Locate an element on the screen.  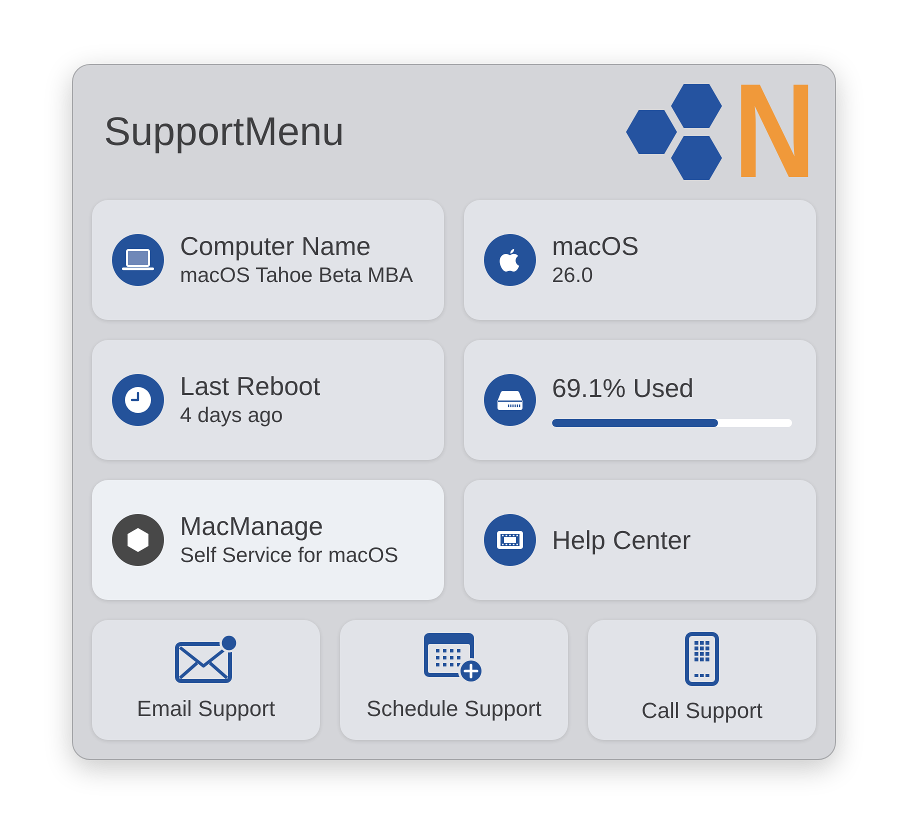
email-support-button: Email Support is located at coordinates (206, 680).